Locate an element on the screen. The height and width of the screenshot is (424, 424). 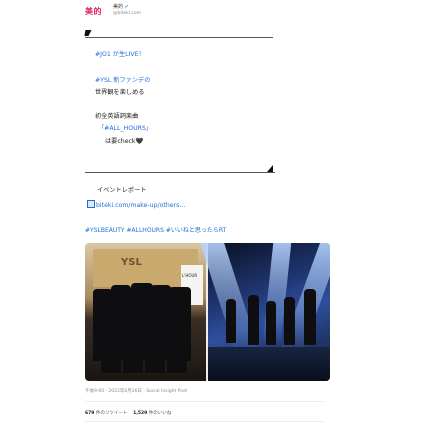
tweet-text-line: イベントレポート is located at coordinates (122, 190).